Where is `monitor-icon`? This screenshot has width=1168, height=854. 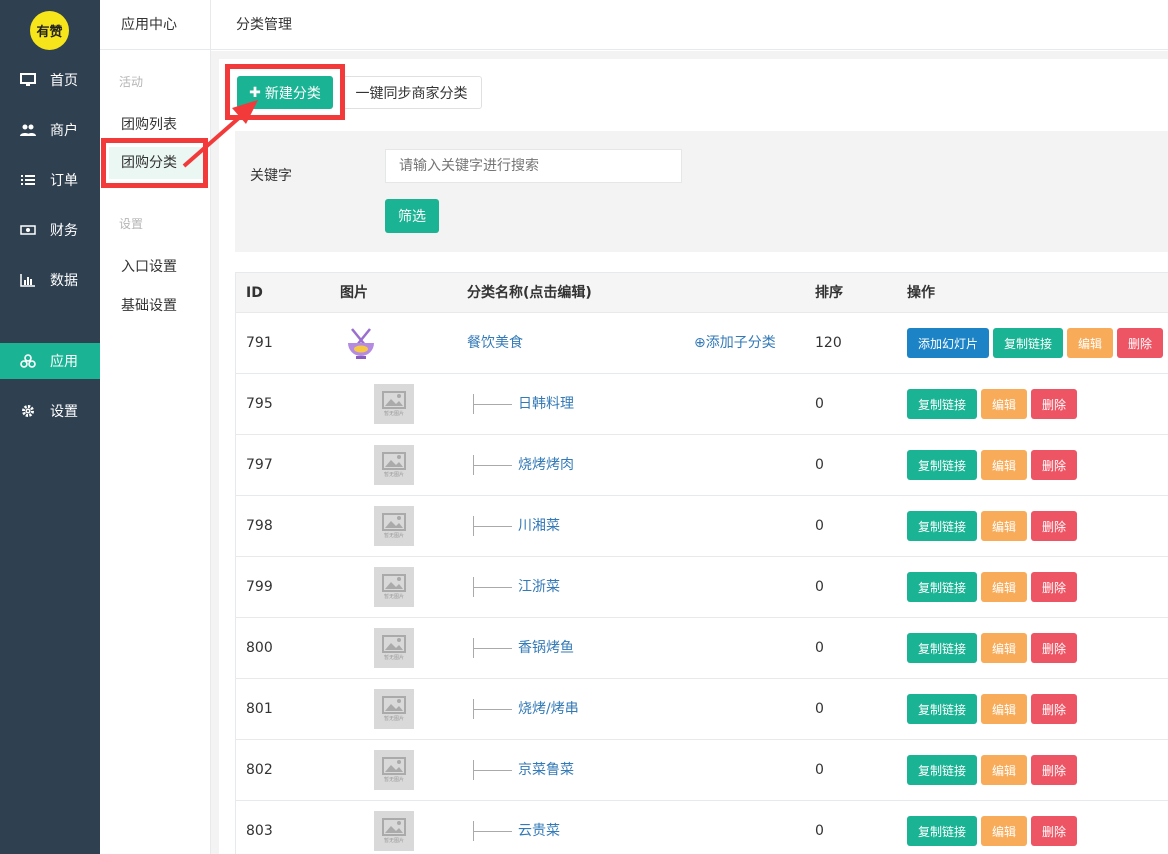
monitor-icon is located at coordinates (28, 80).